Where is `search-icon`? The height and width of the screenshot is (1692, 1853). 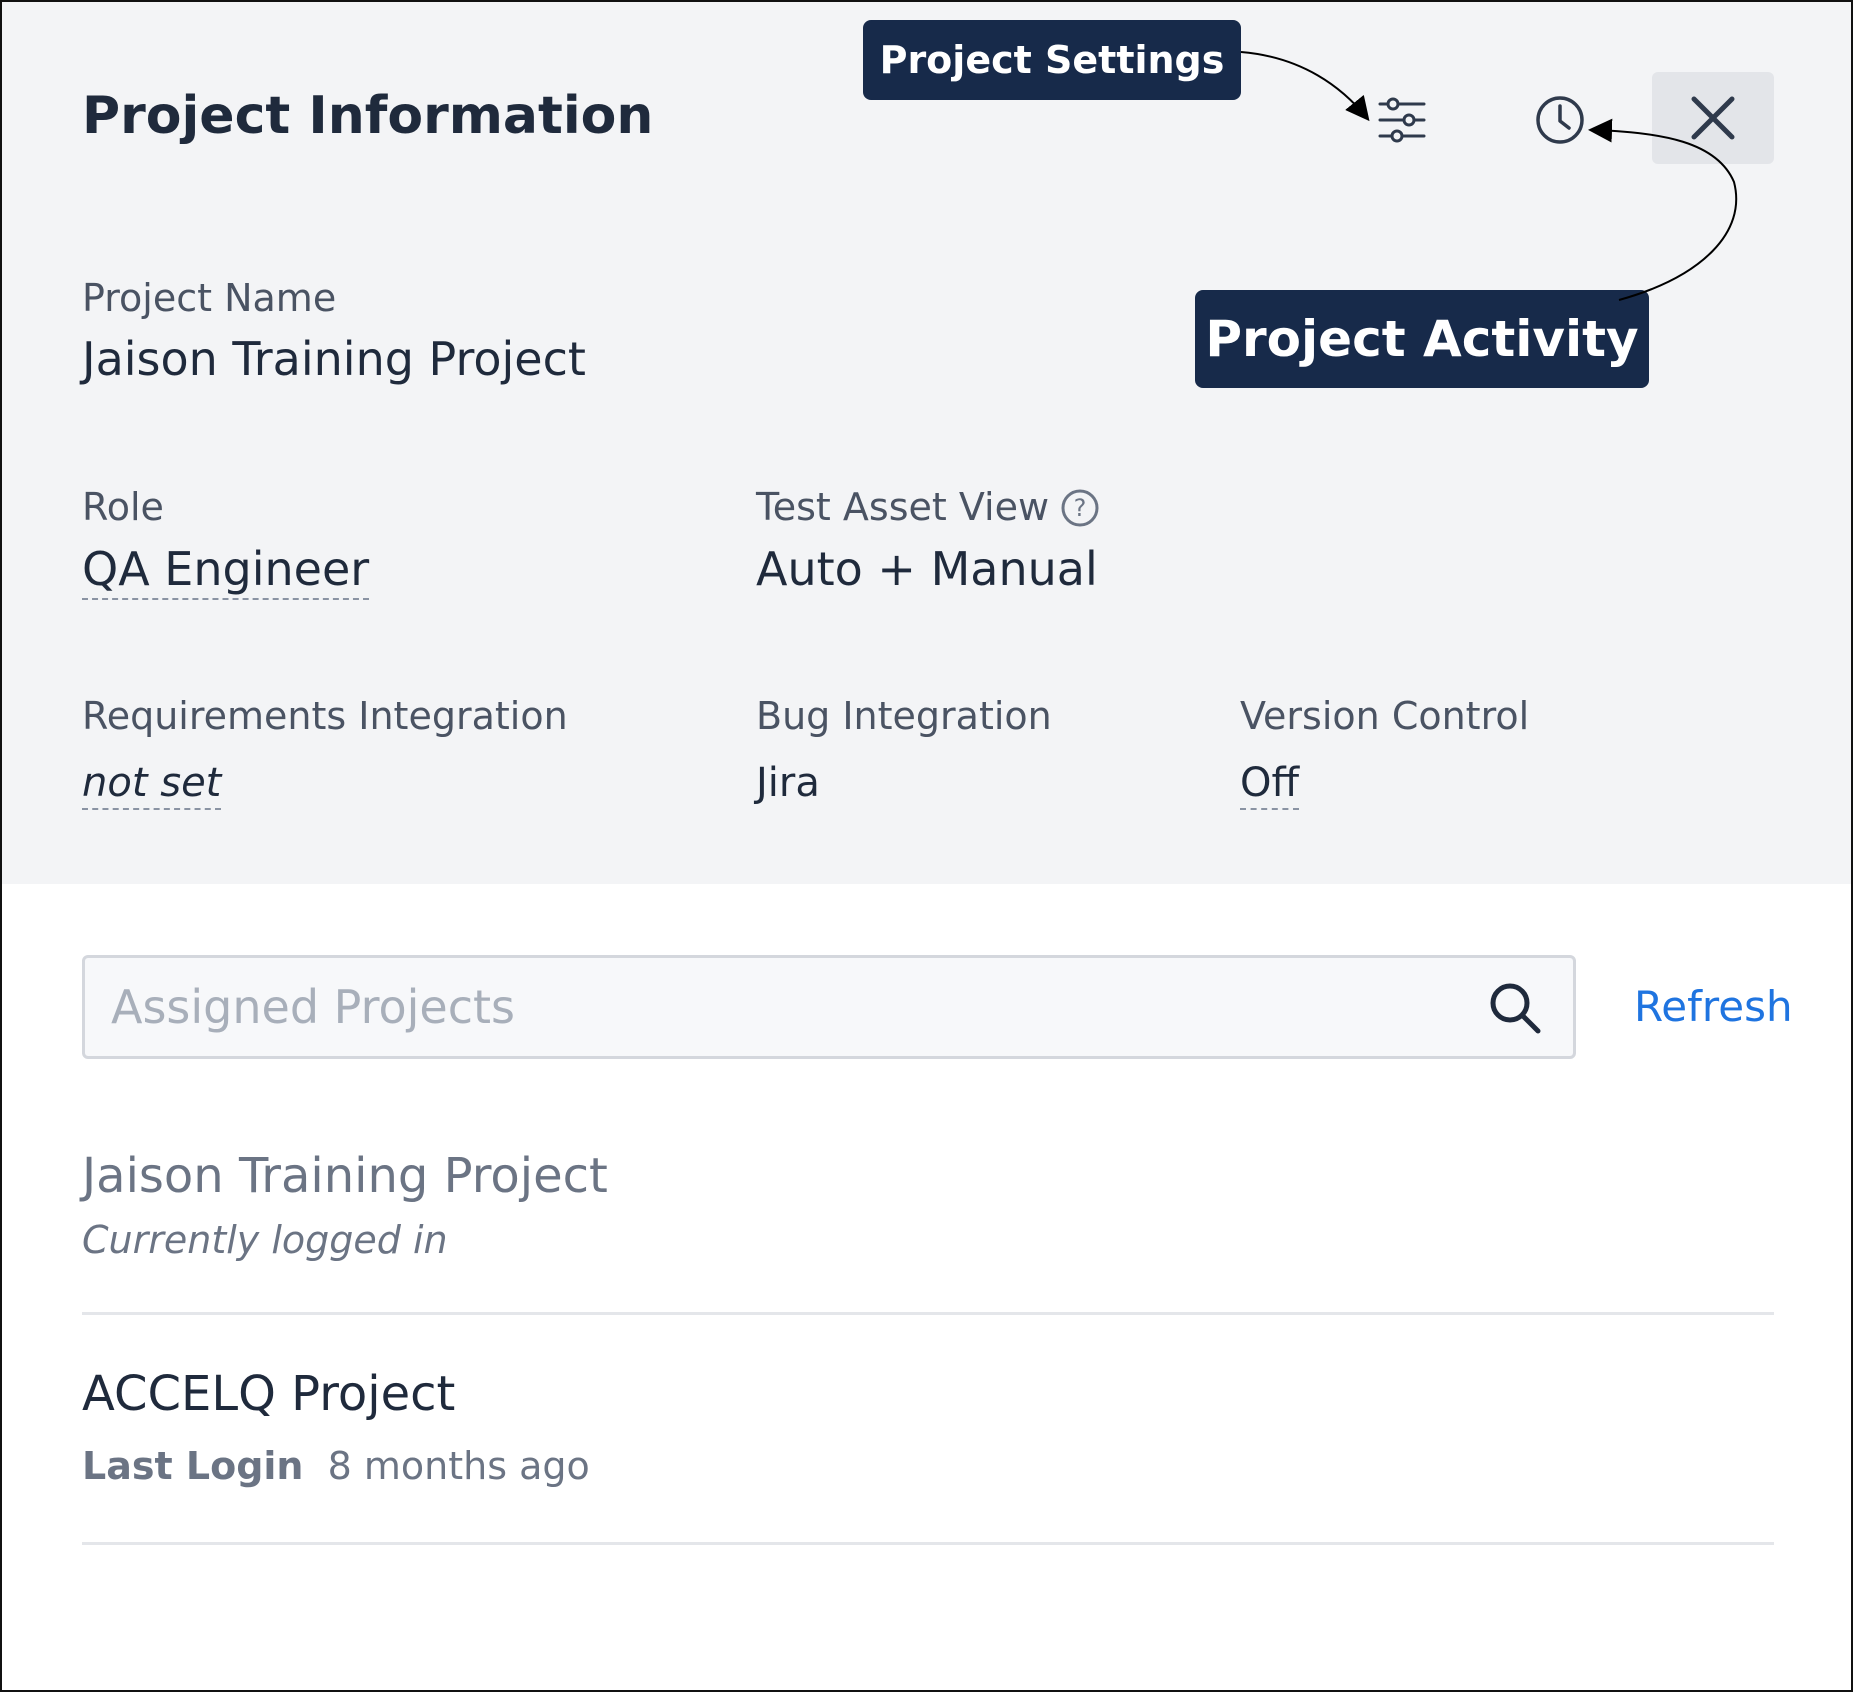 search-icon is located at coordinates (1515, 1008).